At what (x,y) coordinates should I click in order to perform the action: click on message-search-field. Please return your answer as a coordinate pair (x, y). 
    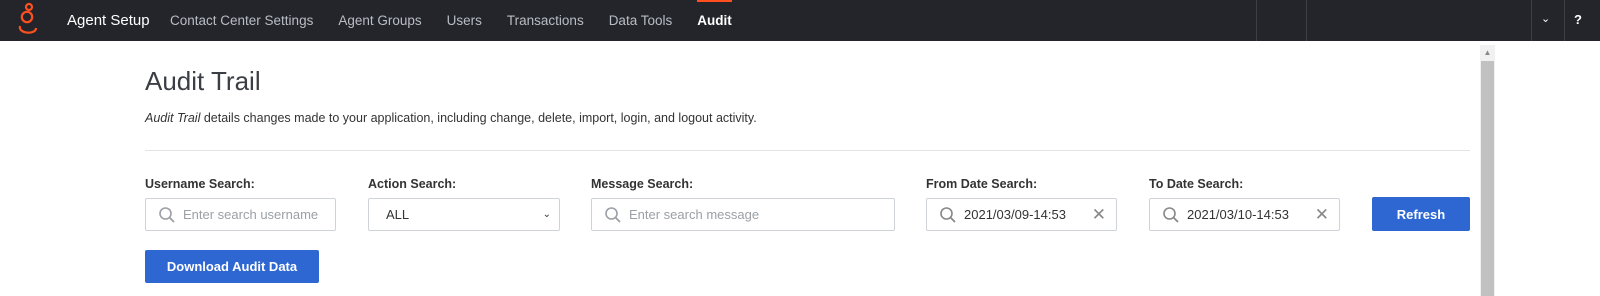
    Looking at the image, I should click on (743, 214).